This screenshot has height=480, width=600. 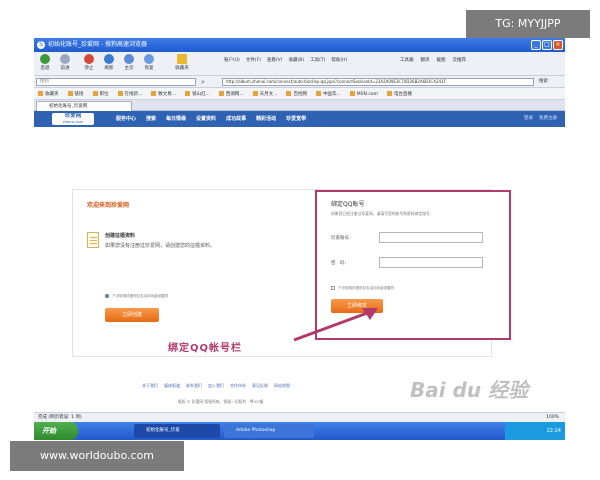 What do you see at coordinates (116, 82) in the screenshot?
I see `search-input: 搜狗` at bounding box center [116, 82].